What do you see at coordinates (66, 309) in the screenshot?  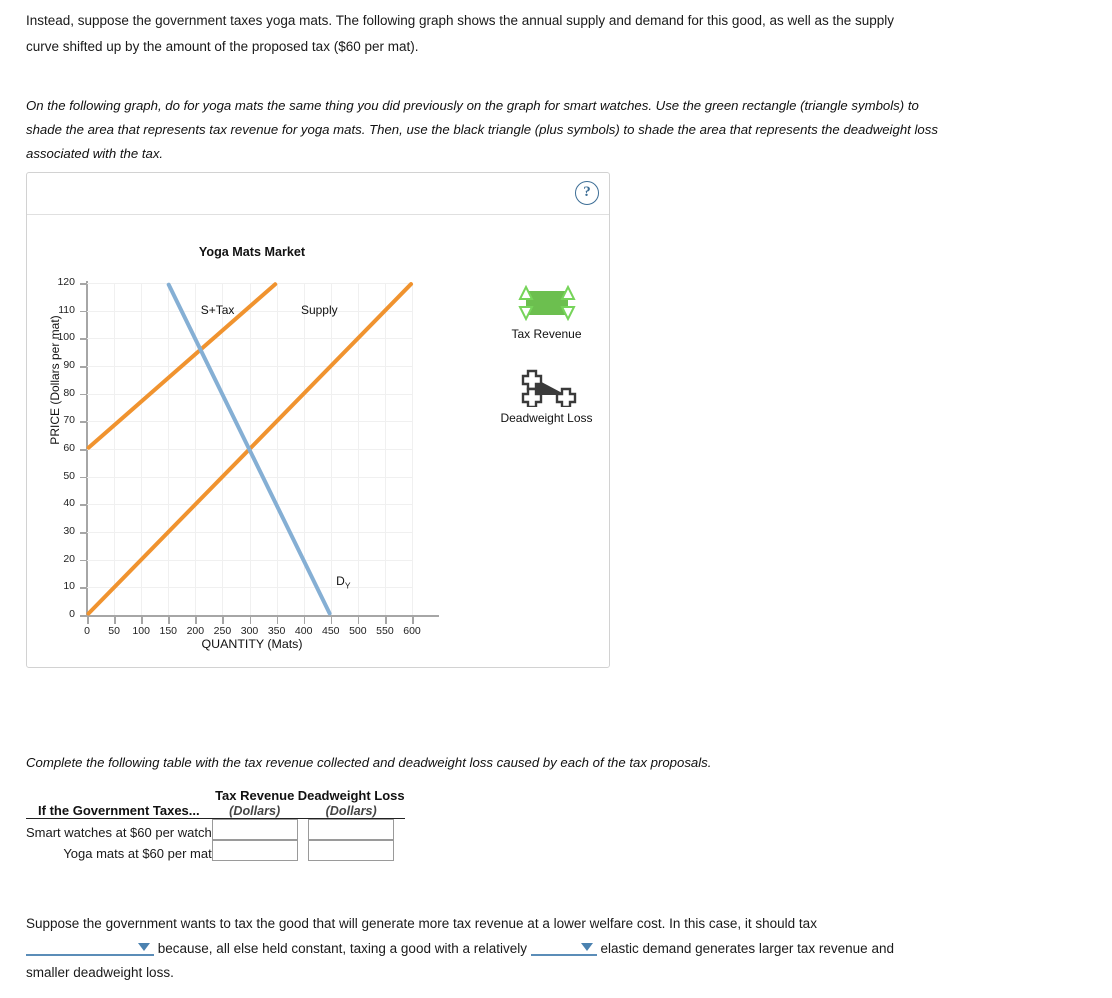 I see `y-axis-tick-label: 110` at bounding box center [66, 309].